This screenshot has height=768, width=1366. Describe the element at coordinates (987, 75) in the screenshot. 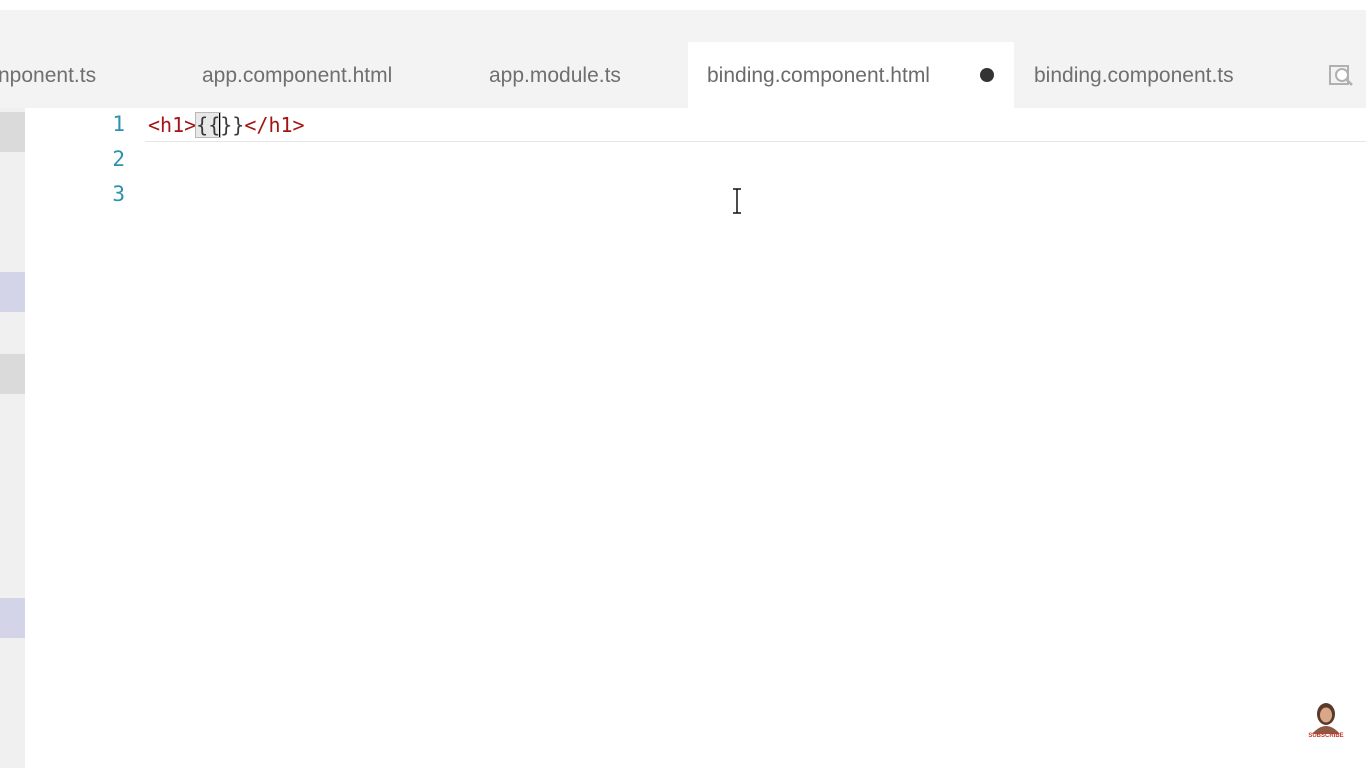

I see `unsaved-dot-icon` at that location.